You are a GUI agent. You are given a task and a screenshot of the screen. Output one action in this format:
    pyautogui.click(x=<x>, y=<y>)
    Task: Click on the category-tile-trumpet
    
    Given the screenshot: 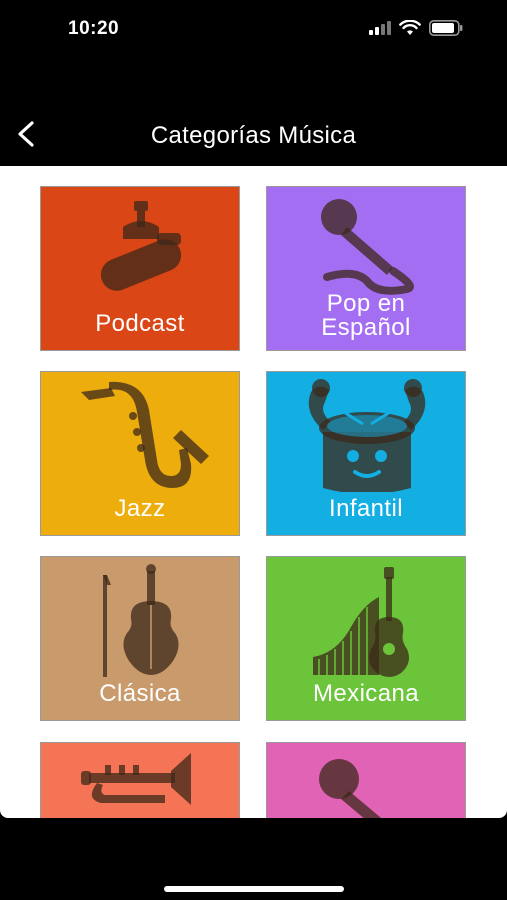 What is the action you would take?
    pyautogui.click(x=140, y=780)
    